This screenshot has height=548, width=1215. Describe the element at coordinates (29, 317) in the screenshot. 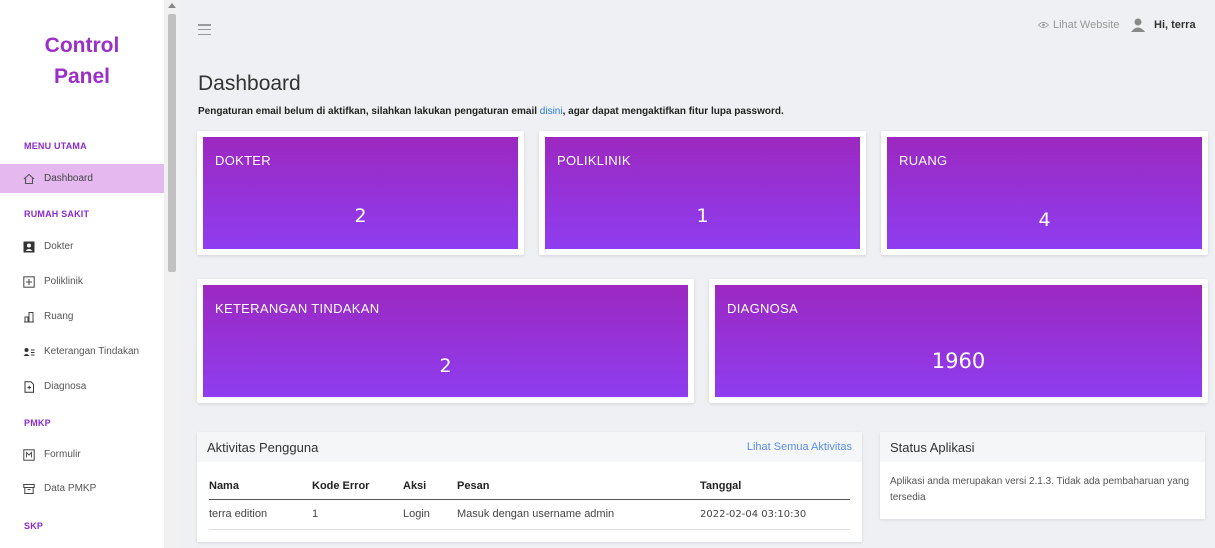

I see `building-icon` at that location.